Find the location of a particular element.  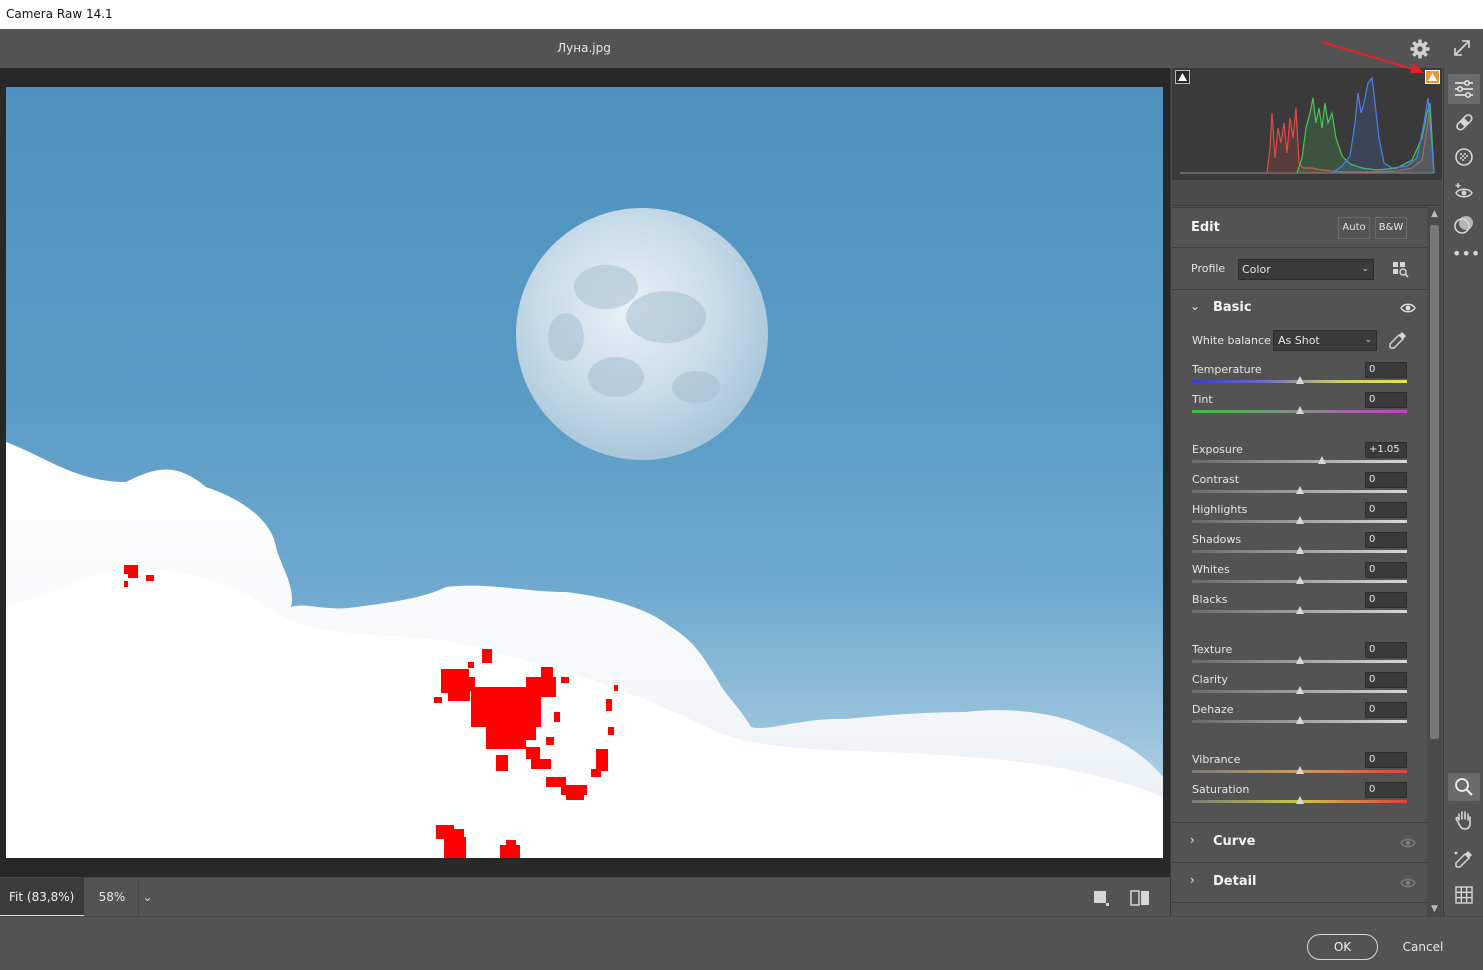

shadows-value-input: 0 is located at coordinates (1386, 540).